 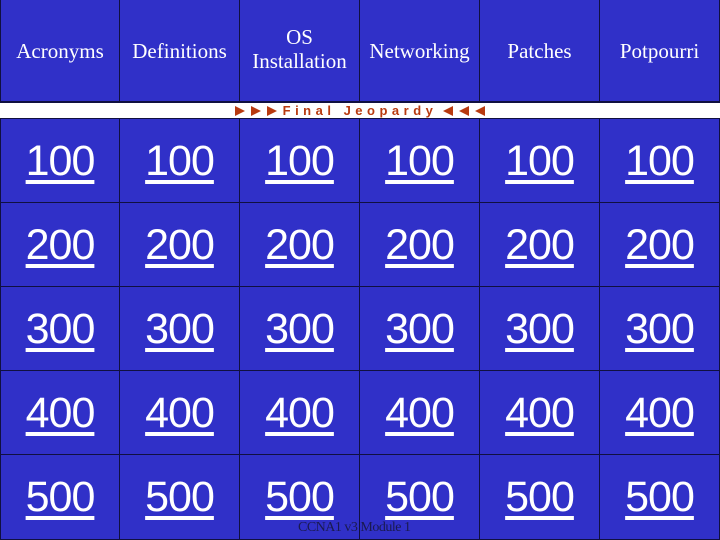 I want to click on category-label: Acronyms, so click(x=60, y=50).